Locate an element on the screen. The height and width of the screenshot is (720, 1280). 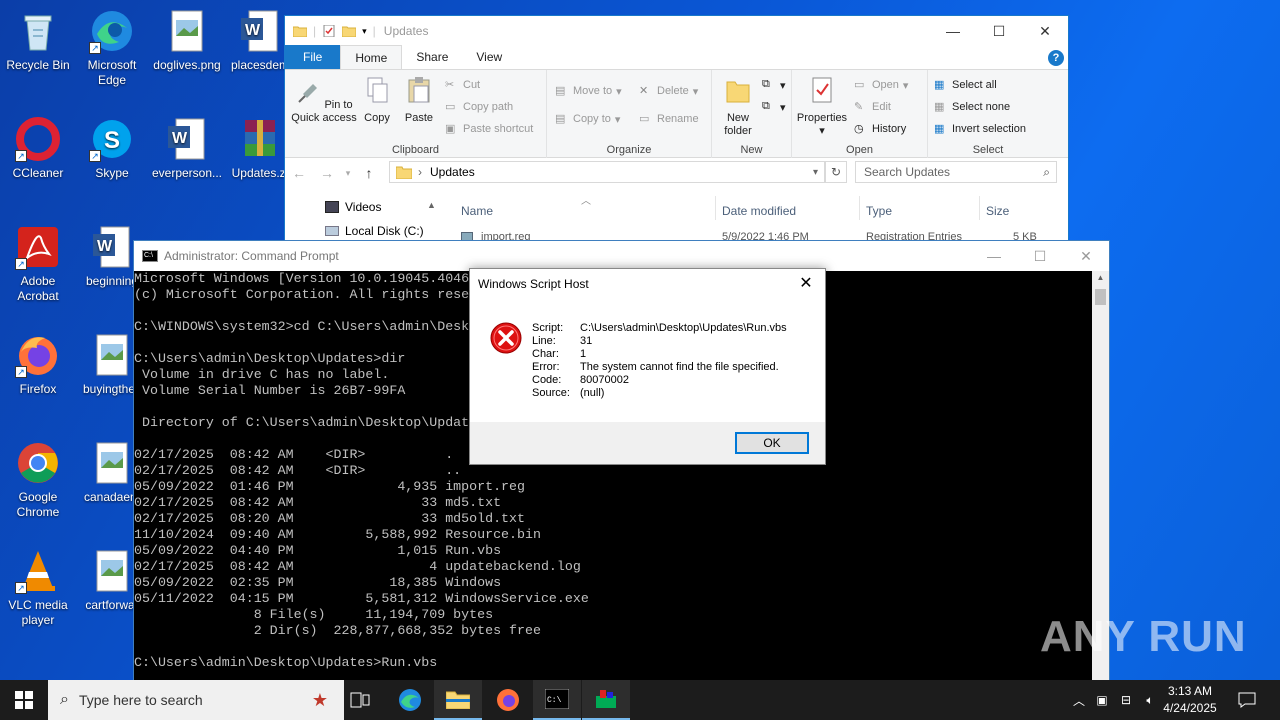
paste-button: Paste is located at coordinates (419, 100).